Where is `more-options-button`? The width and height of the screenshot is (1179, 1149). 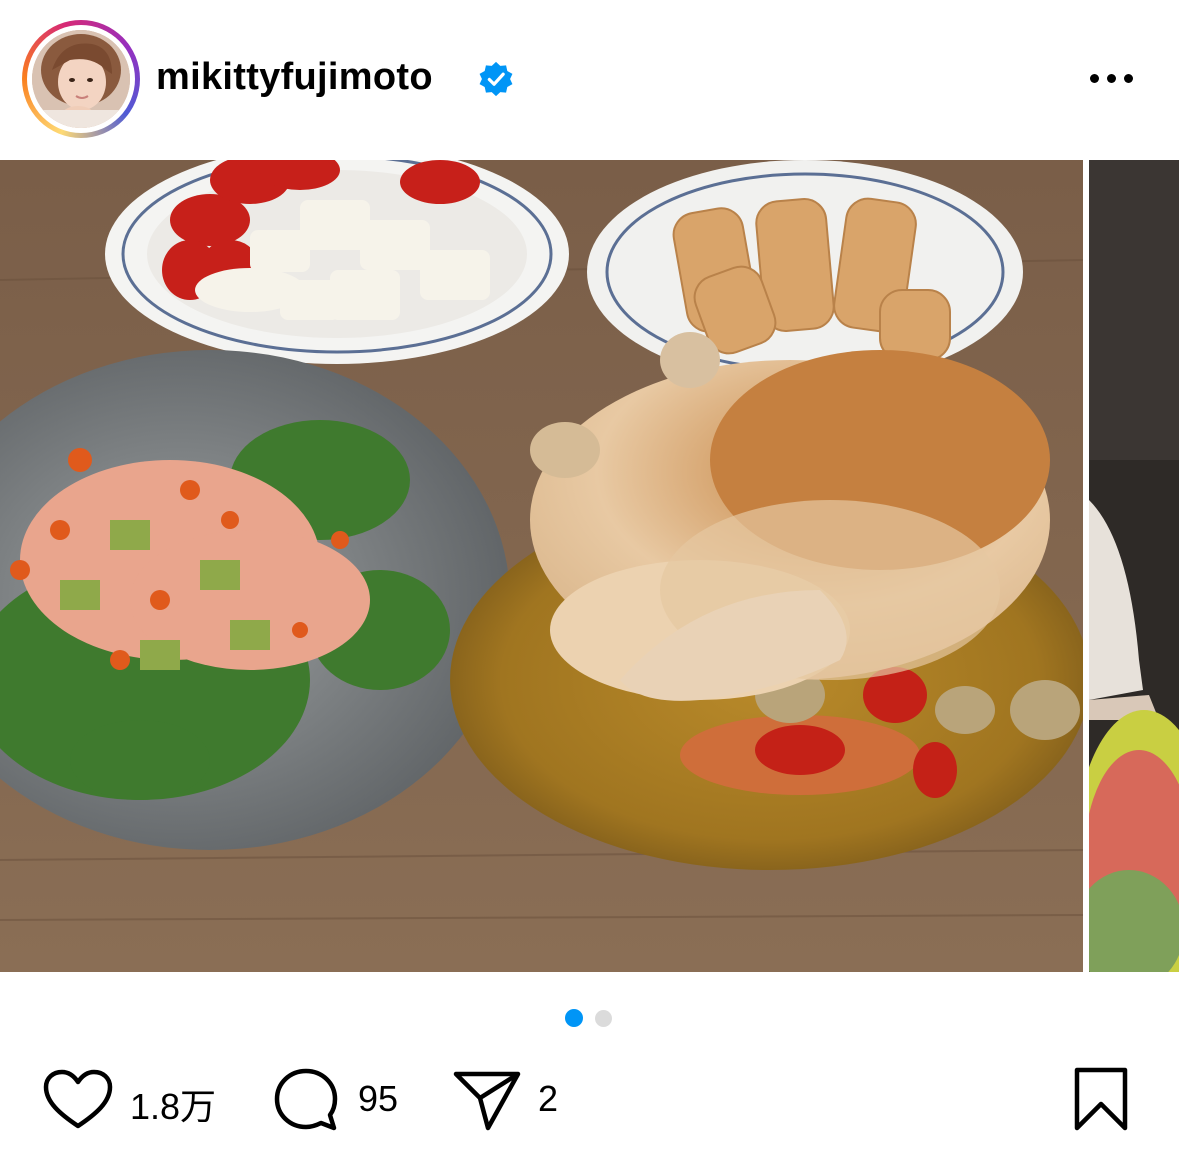
more-options-button is located at coordinates (1112, 79).